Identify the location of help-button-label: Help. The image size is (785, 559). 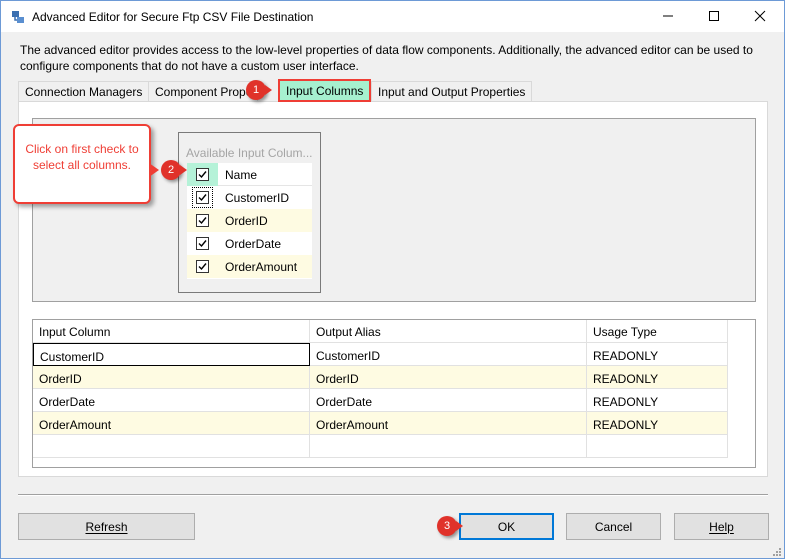
(721, 526).